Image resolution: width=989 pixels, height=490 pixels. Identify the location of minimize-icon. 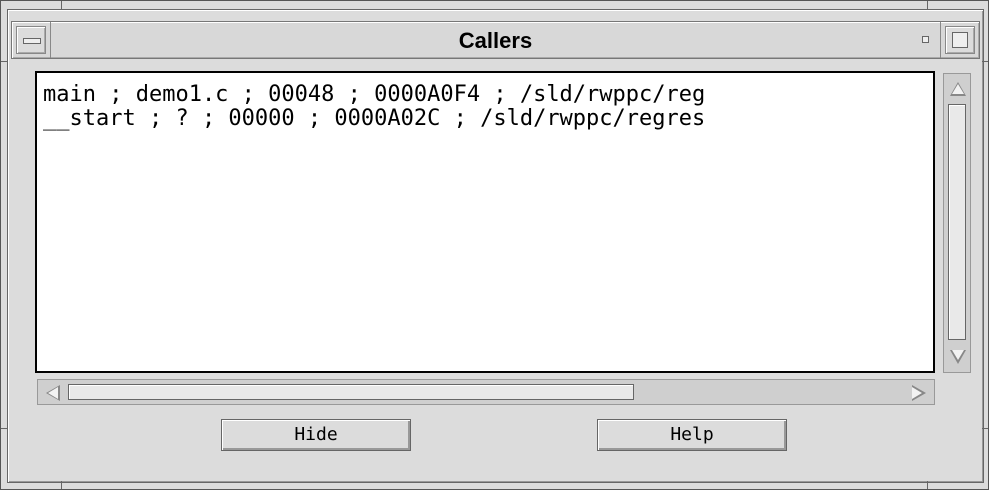
(925, 39).